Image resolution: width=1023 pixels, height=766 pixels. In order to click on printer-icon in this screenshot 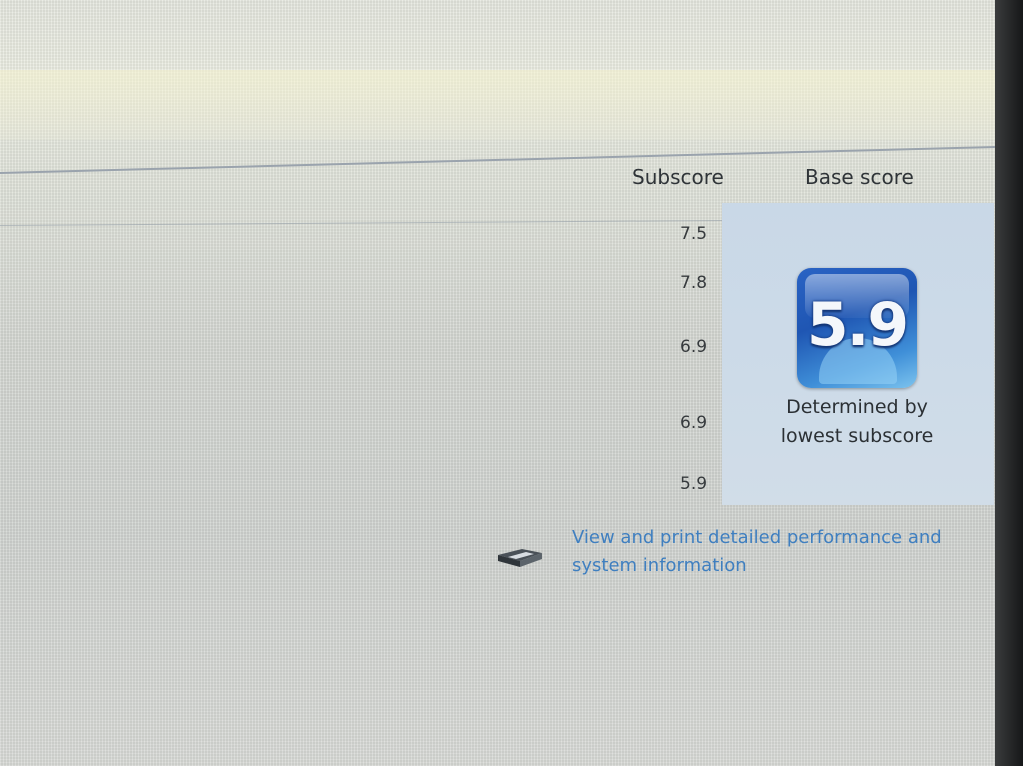, I will do `click(519, 558)`.